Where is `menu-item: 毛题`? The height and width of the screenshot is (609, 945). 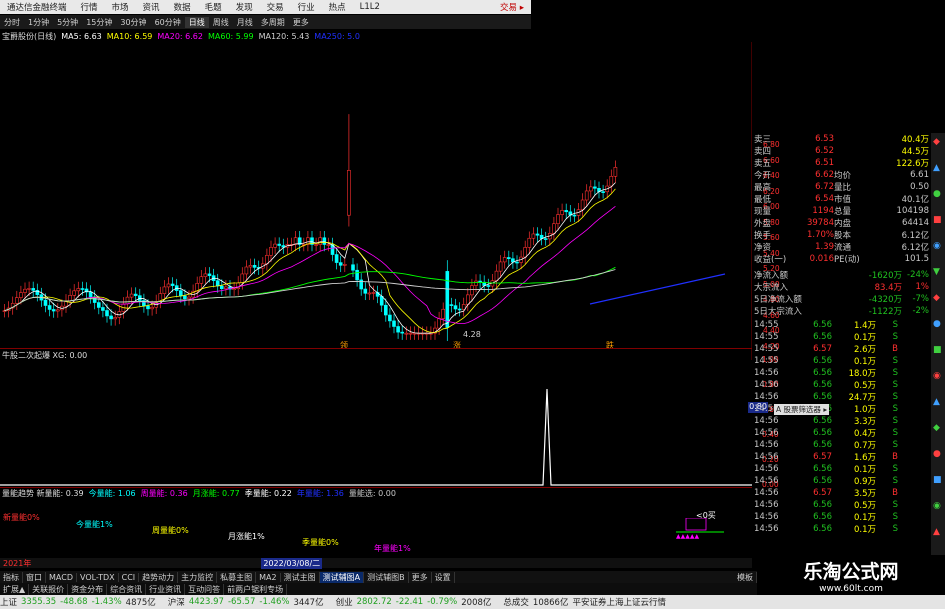 menu-item: 毛题 is located at coordinates (213, 7).